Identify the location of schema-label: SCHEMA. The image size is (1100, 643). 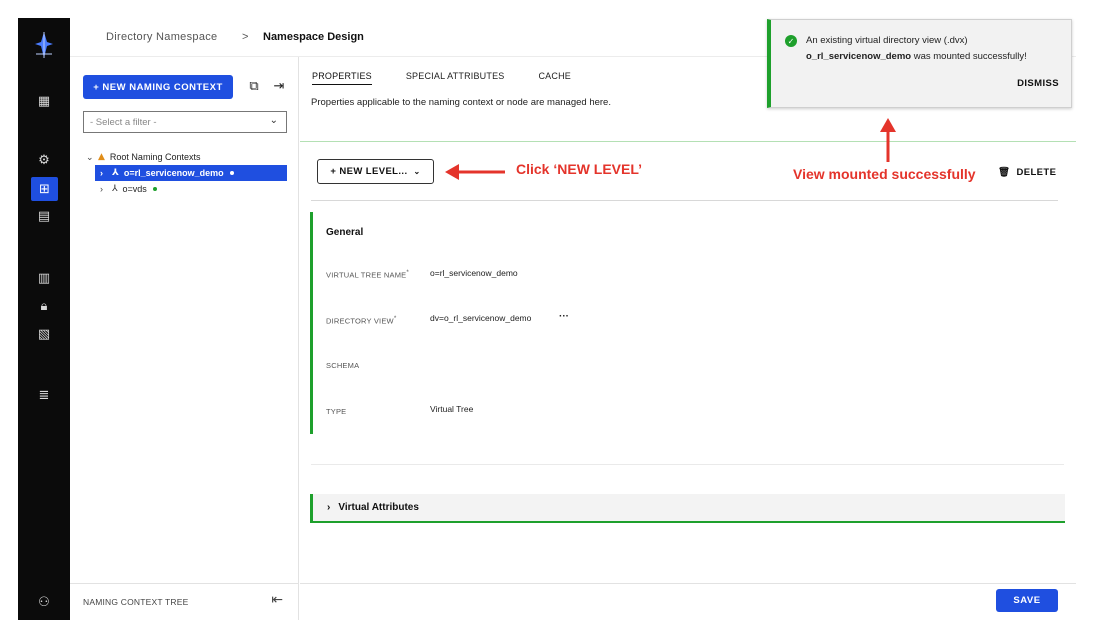
(343, 365).